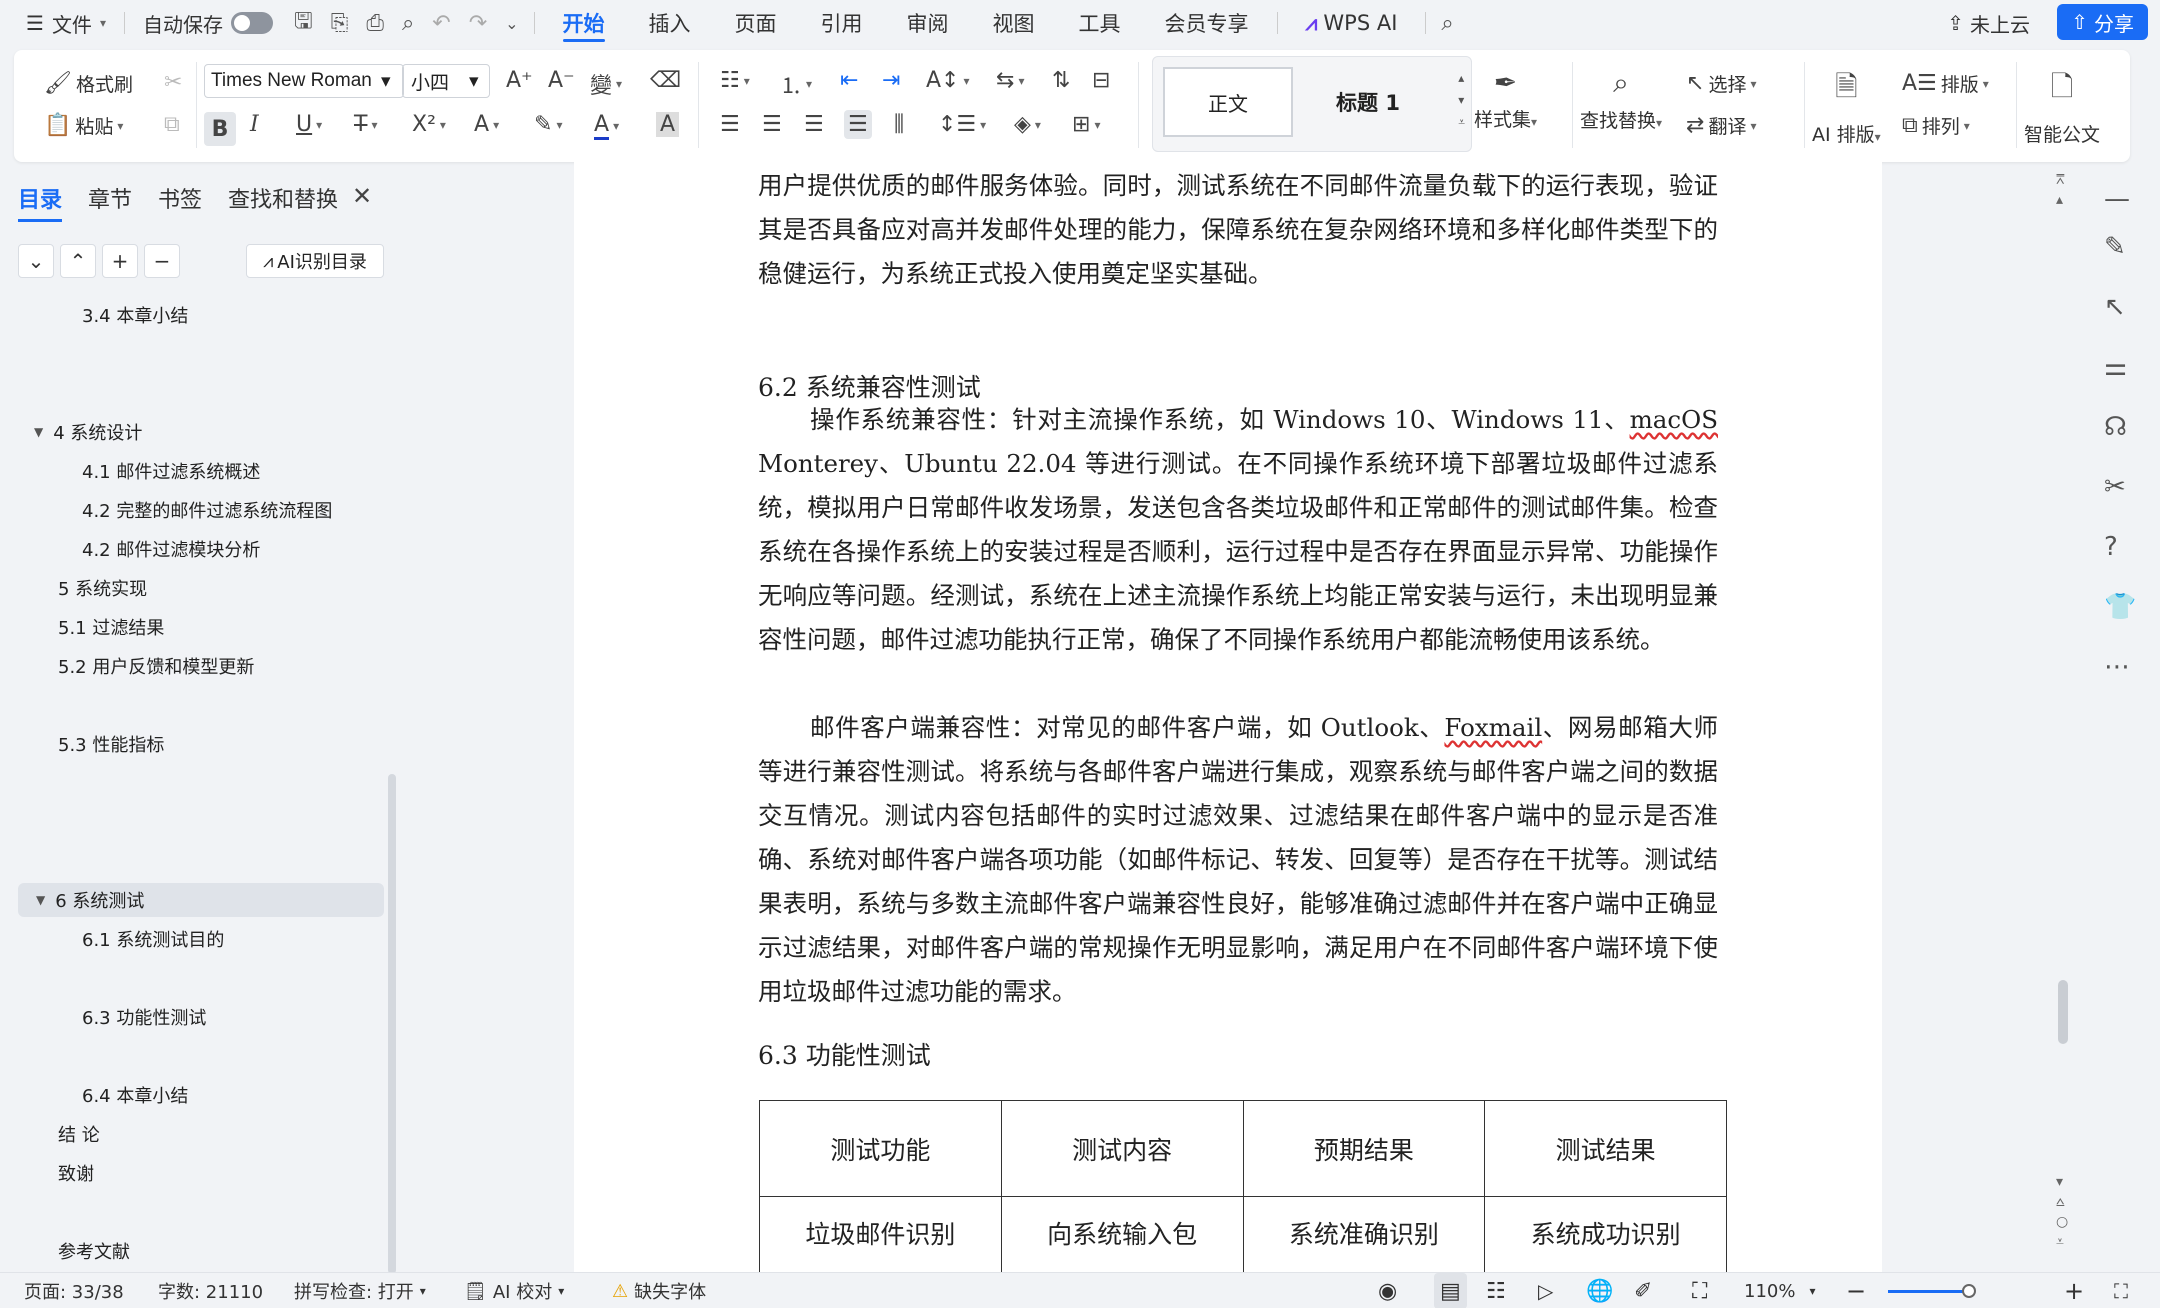 The image size is (2160, 1308). I want to click on toc-item: 4.2 完整的邮件过滤系统流程图, so click(207, 510).